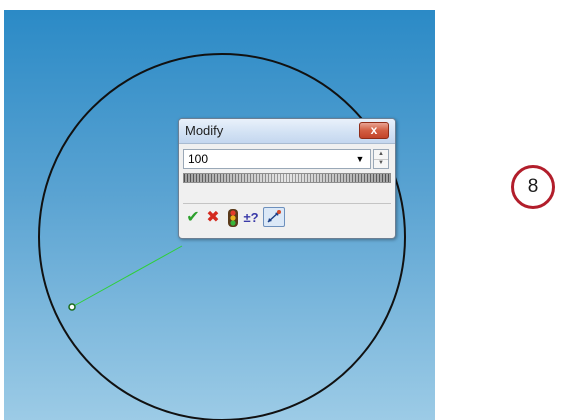 The height and width of the screenshot is (420, 566). What do you see at coordinates (233, 218) in the screenshot?
I see `traffic-light-icon` at bounding box center [233, 218].